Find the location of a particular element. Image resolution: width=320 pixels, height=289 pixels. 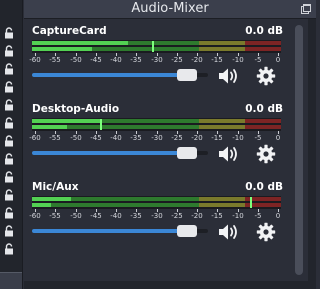

left-panel-stub is located at coordinates (11, 280).